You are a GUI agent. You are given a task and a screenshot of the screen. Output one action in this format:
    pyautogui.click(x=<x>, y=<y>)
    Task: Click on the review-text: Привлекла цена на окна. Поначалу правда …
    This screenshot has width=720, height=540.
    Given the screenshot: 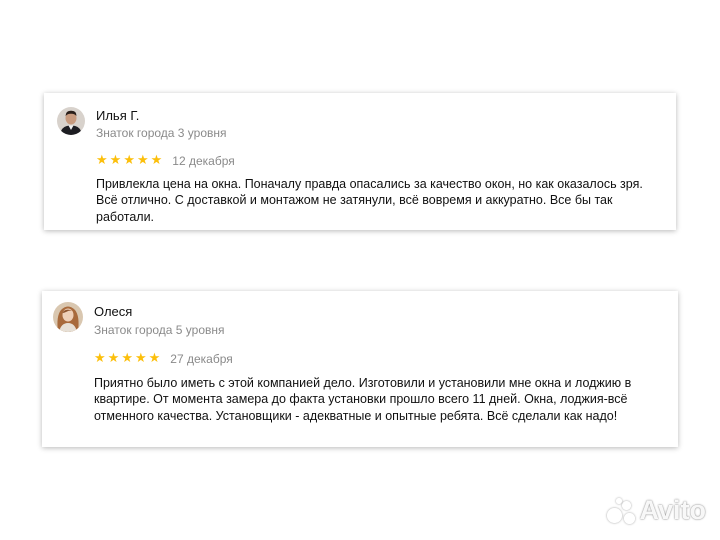 What is the action you would take?
    pyautogui.click(x=369, y=200)
    